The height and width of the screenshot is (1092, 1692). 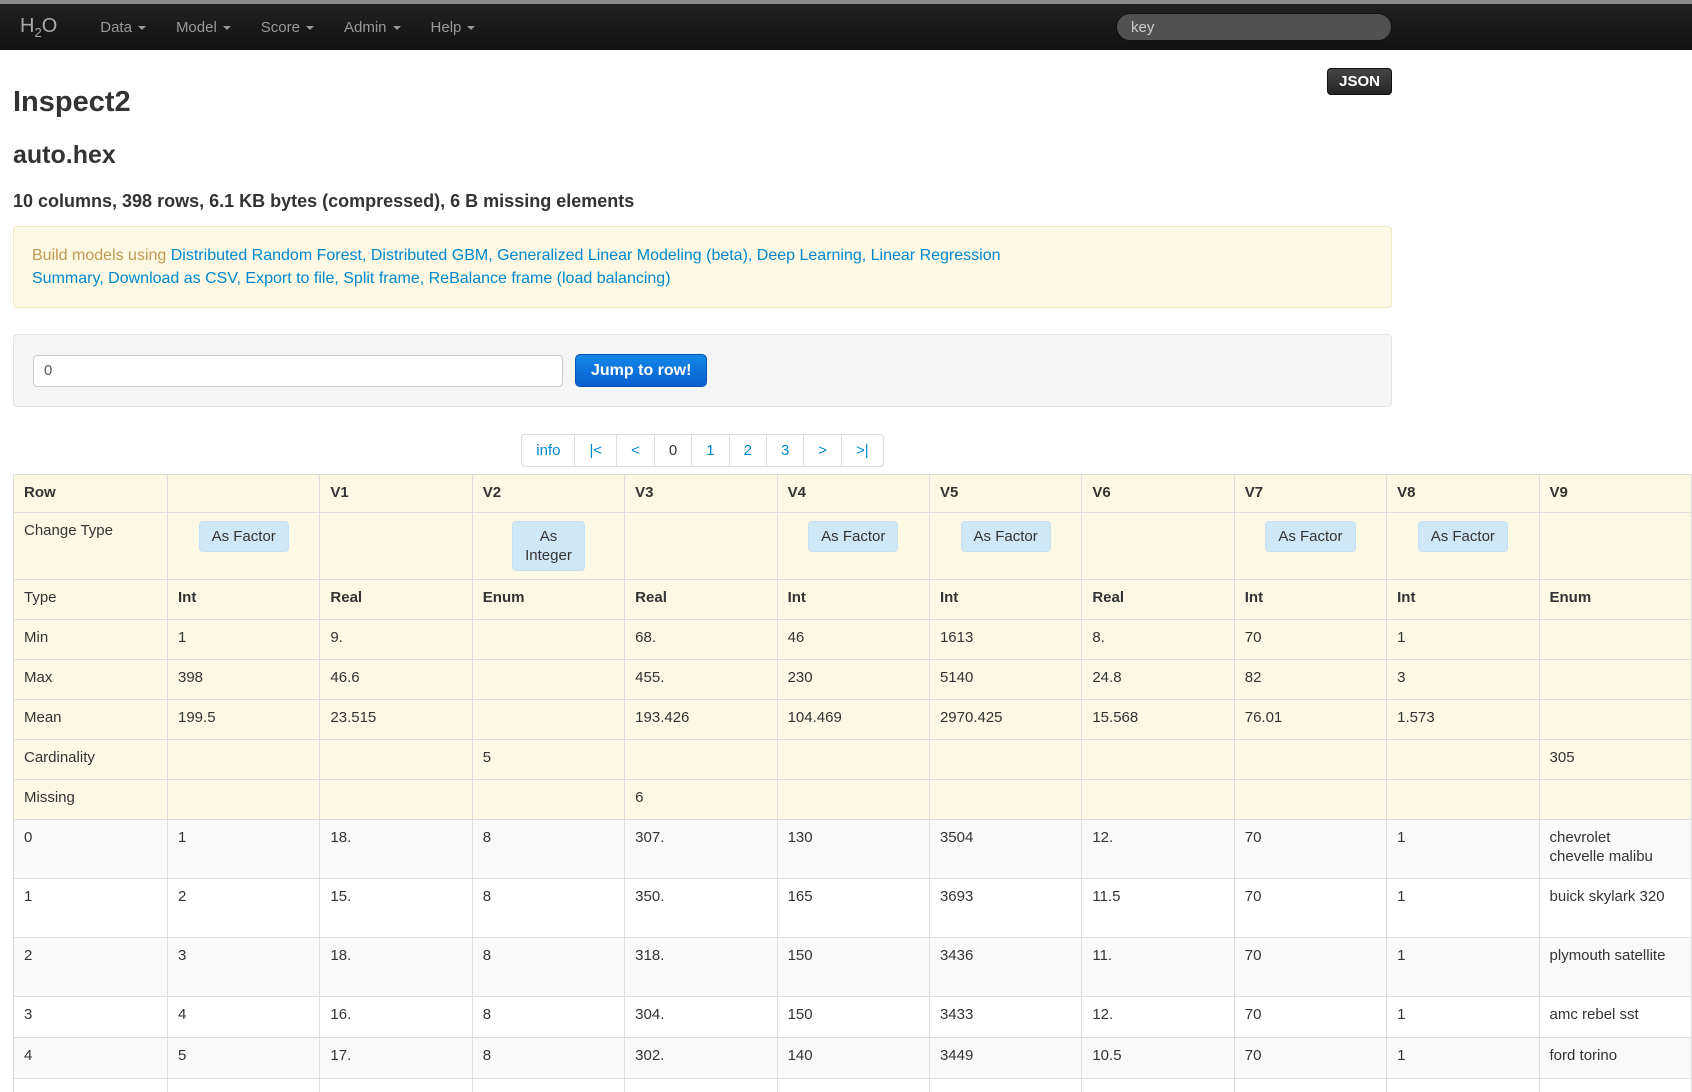 What do you see at coordinates (90, 719) in the screenshot?
I see `stat-row-label: Mean` at bounding box center [90, 719].